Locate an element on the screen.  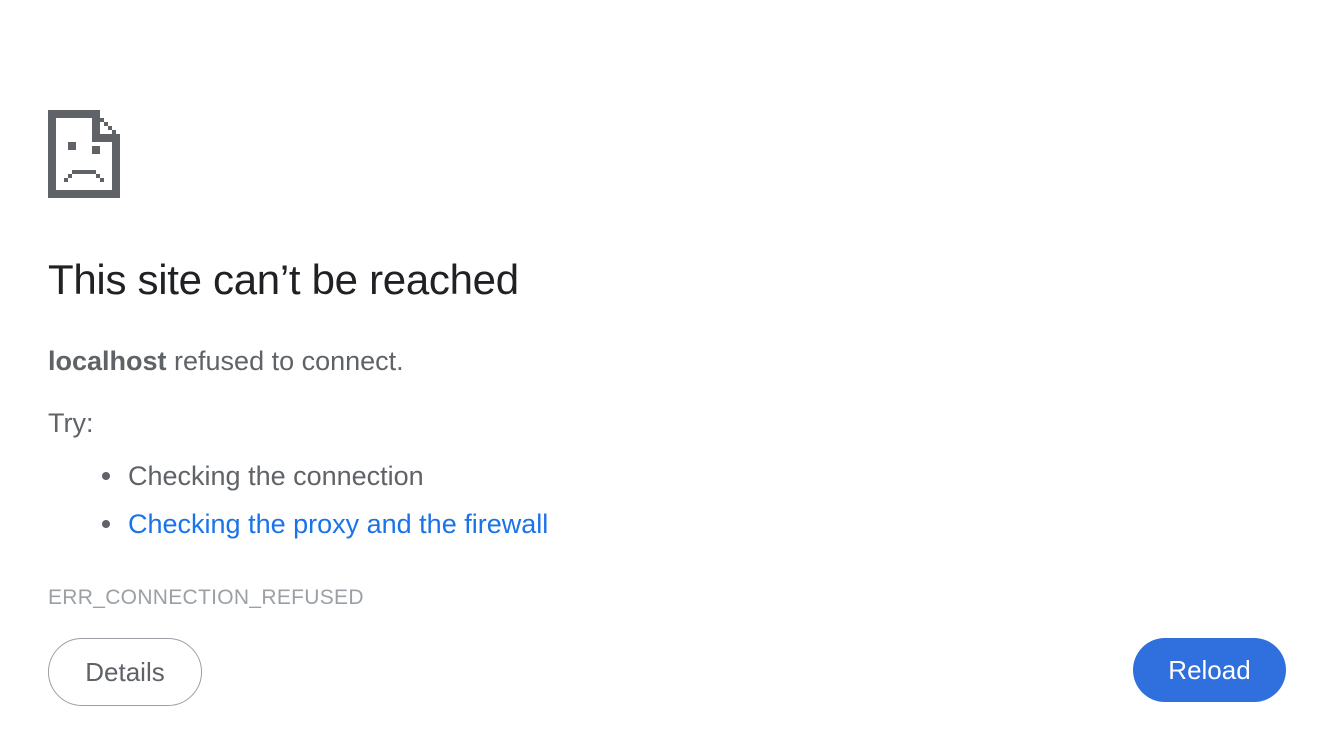
error-message: localhost refused to connect. is located at coordinates (226, 361).